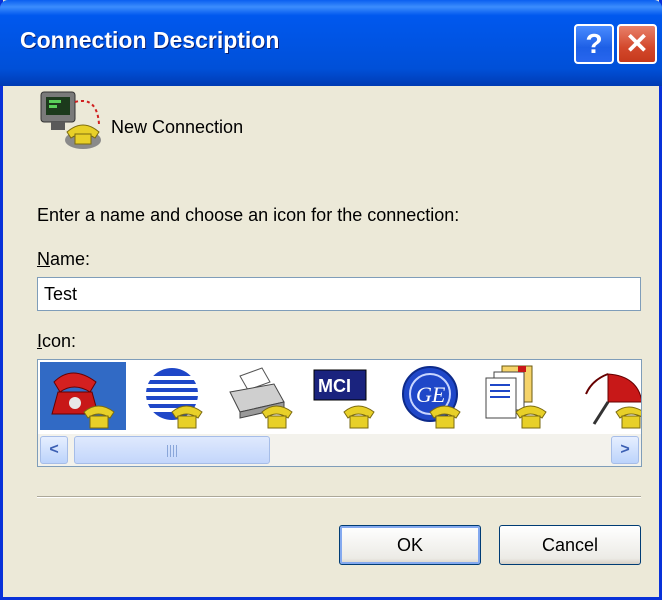 This screenshot has width=662, height=600. I want to click on name-label-accelerator: N, so click(43, 259).